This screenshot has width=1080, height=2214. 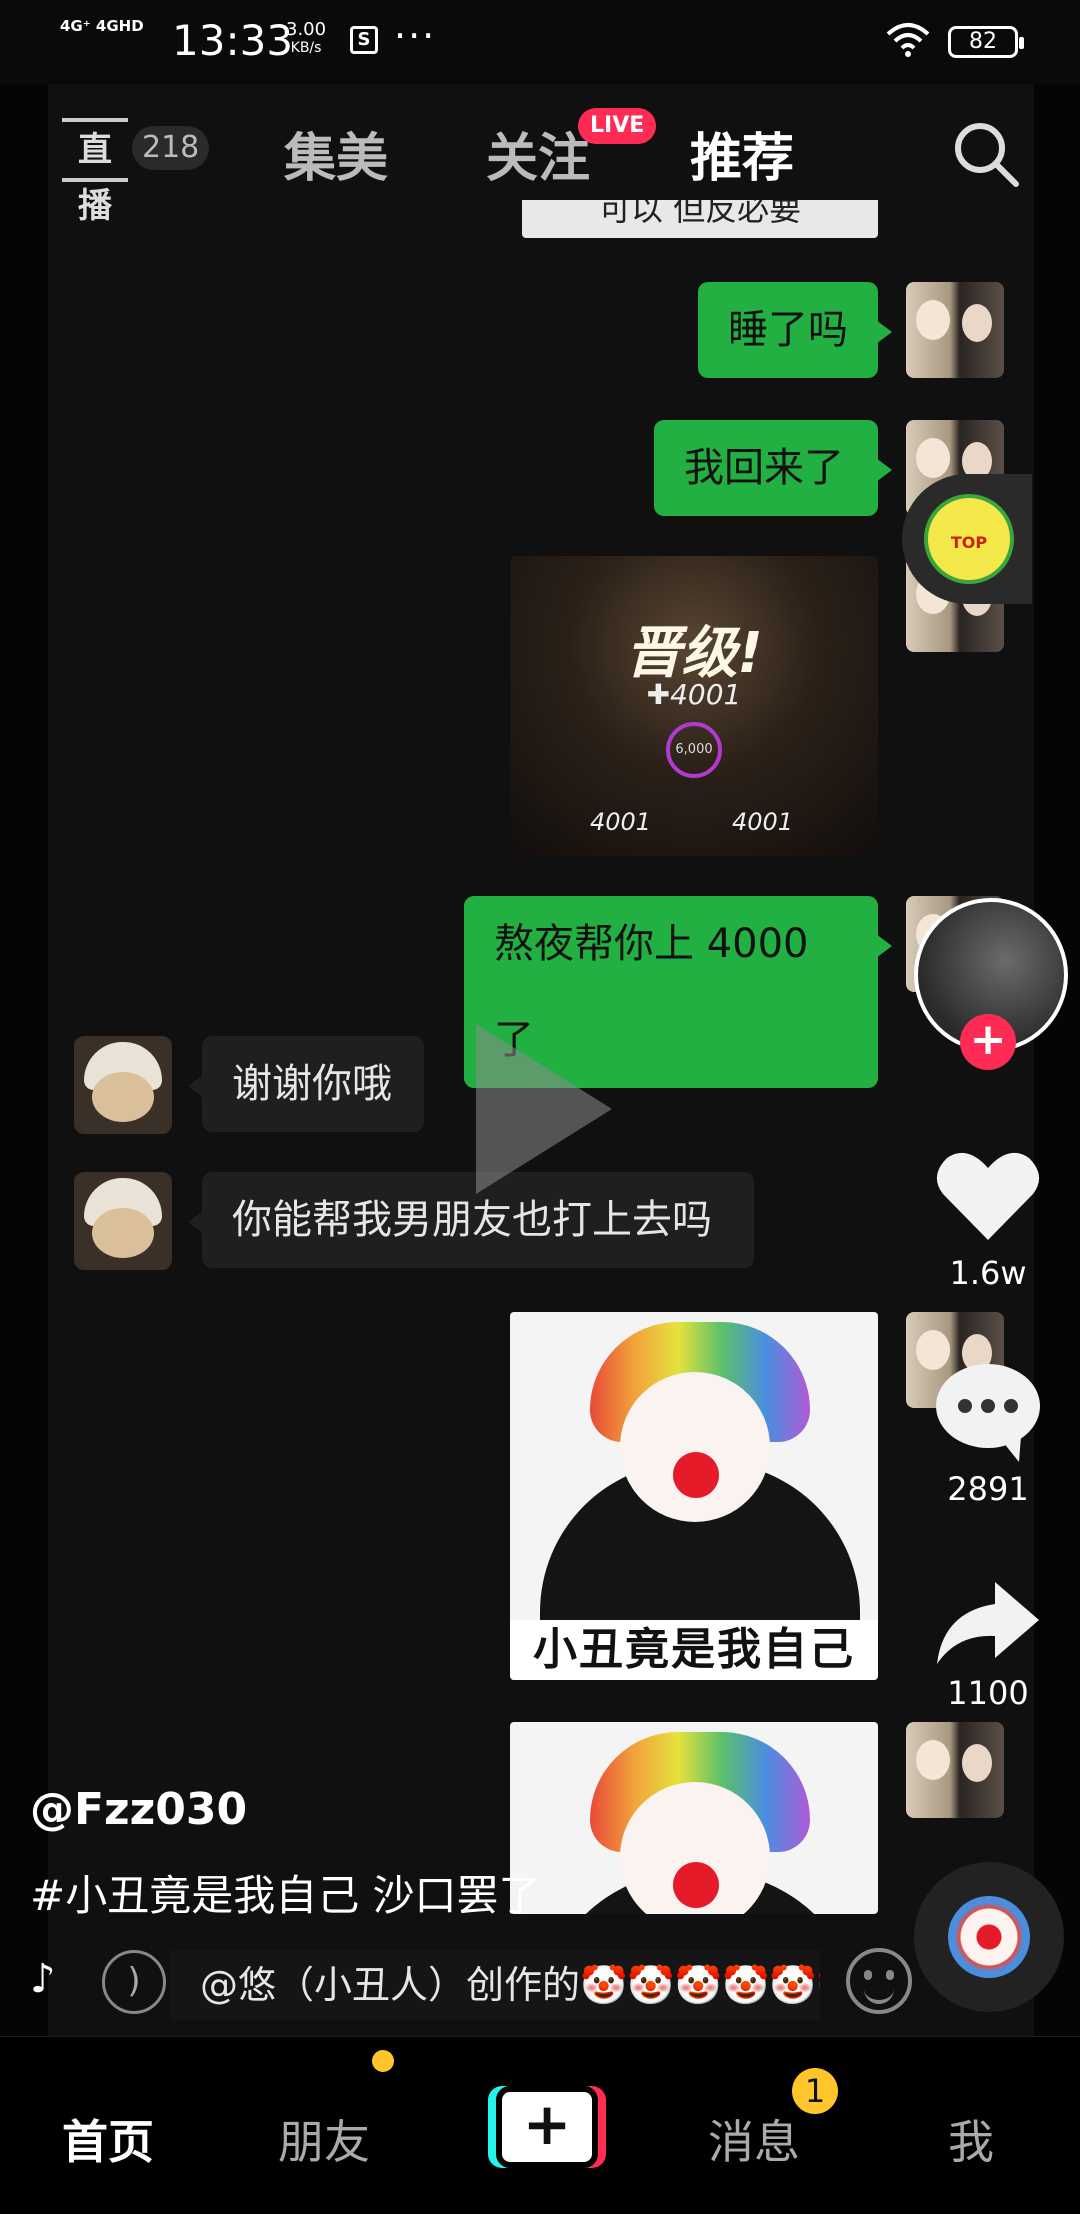 I want to click on plus-icon: +, so click(x=547, y=2124).